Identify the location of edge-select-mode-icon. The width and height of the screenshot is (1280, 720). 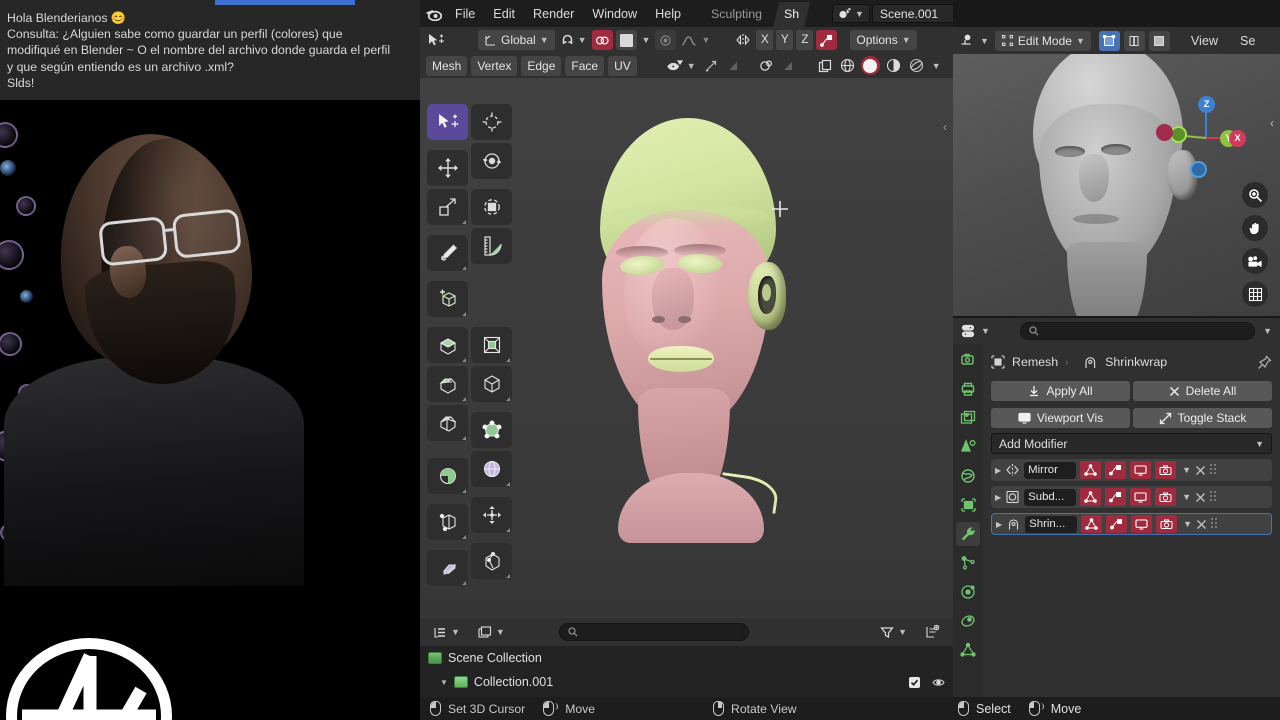
(1134, 40).